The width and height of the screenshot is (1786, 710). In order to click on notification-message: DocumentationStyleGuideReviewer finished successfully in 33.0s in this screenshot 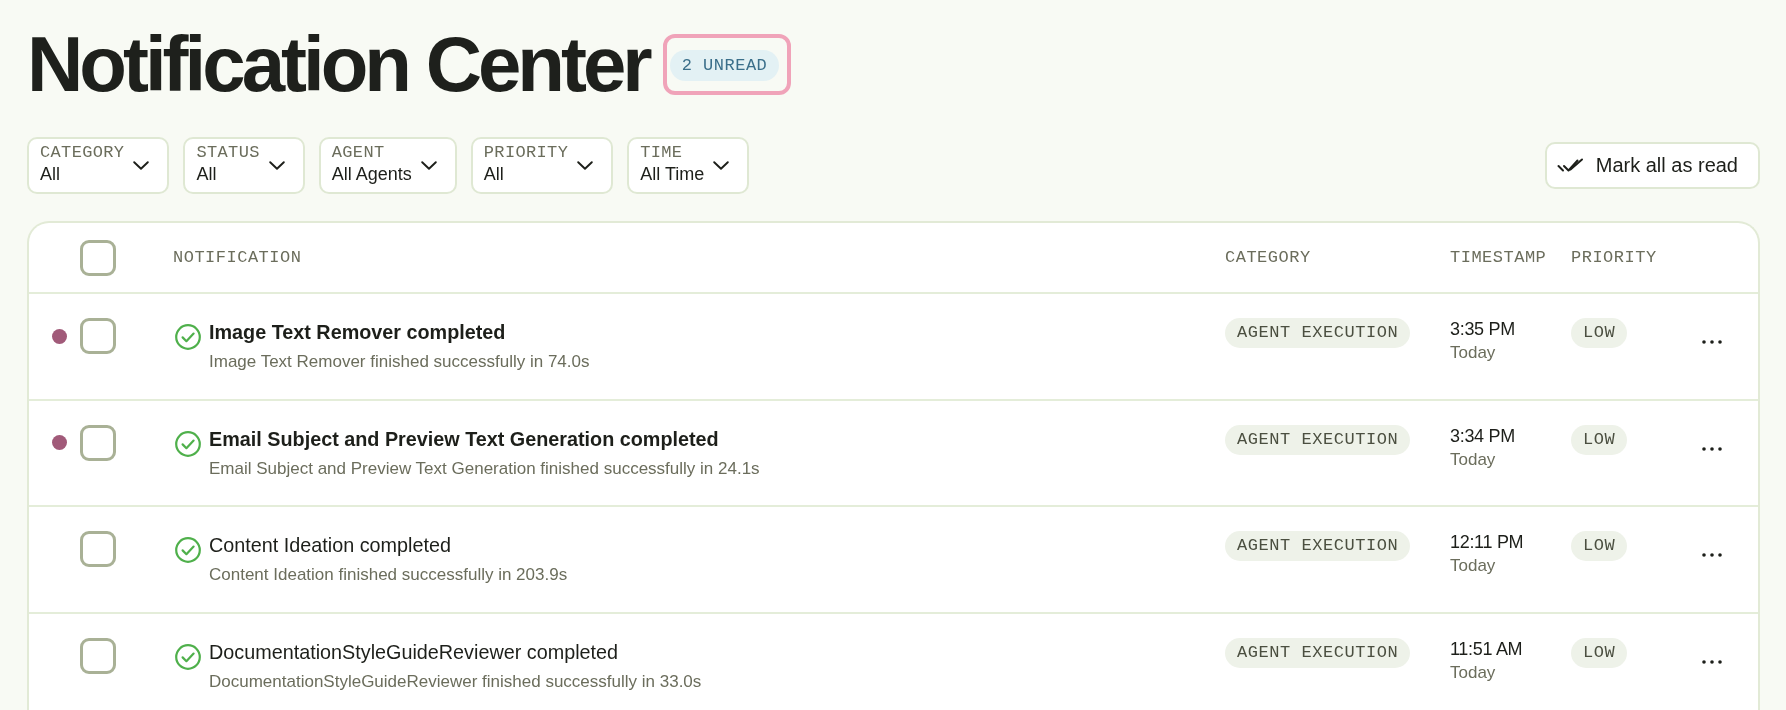, I will do `click(455, 681)`.